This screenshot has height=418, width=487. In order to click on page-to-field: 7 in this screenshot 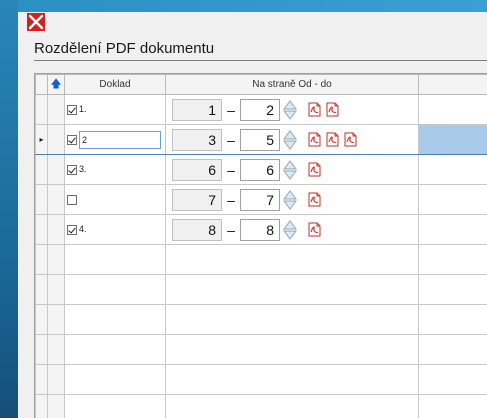, I will do `click(260, 199)`.